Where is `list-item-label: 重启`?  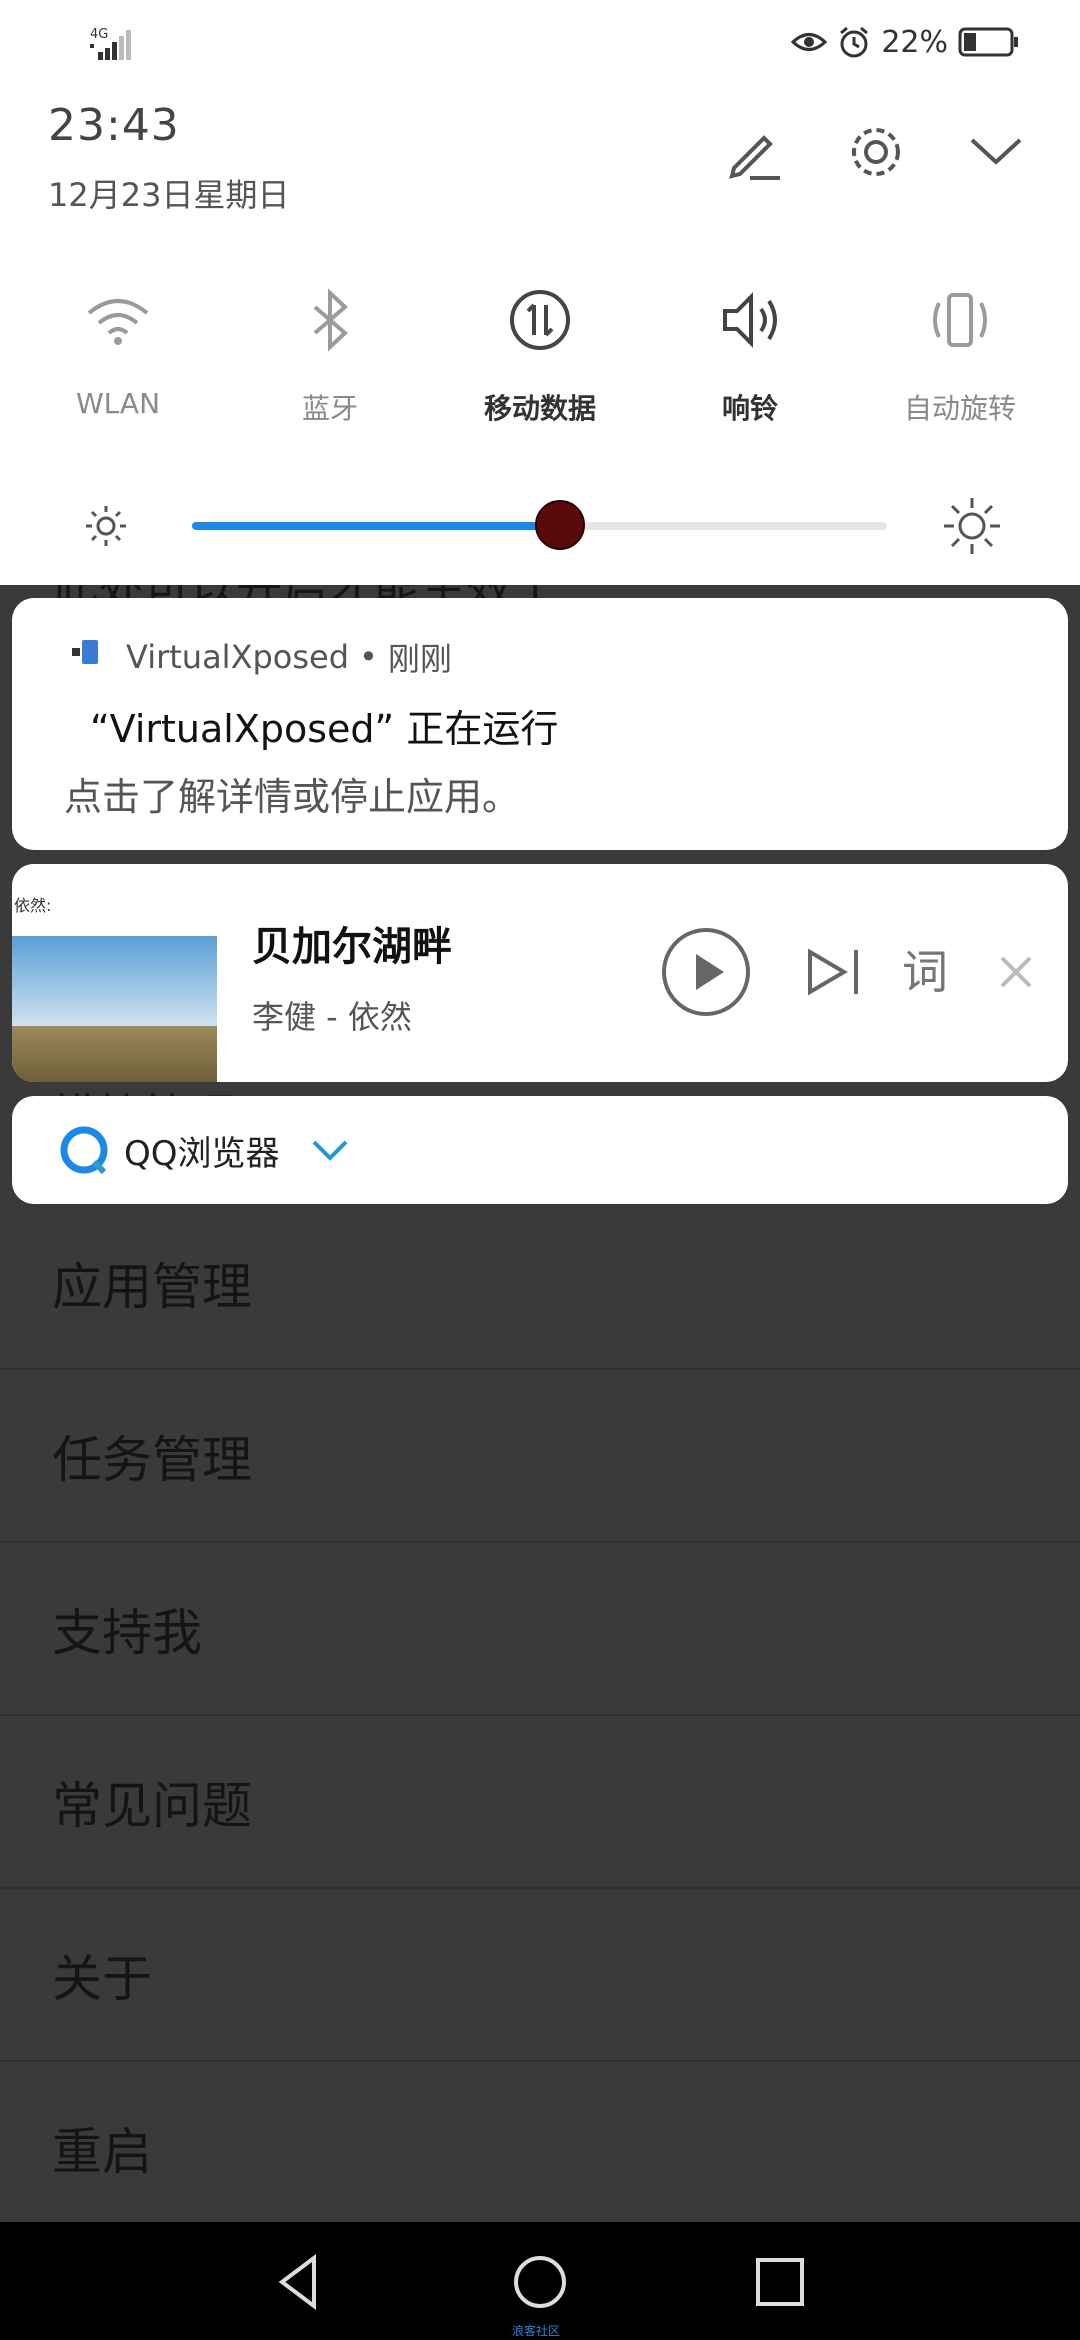
list-item-label: 重启 is located at coordinates (102, 2151).